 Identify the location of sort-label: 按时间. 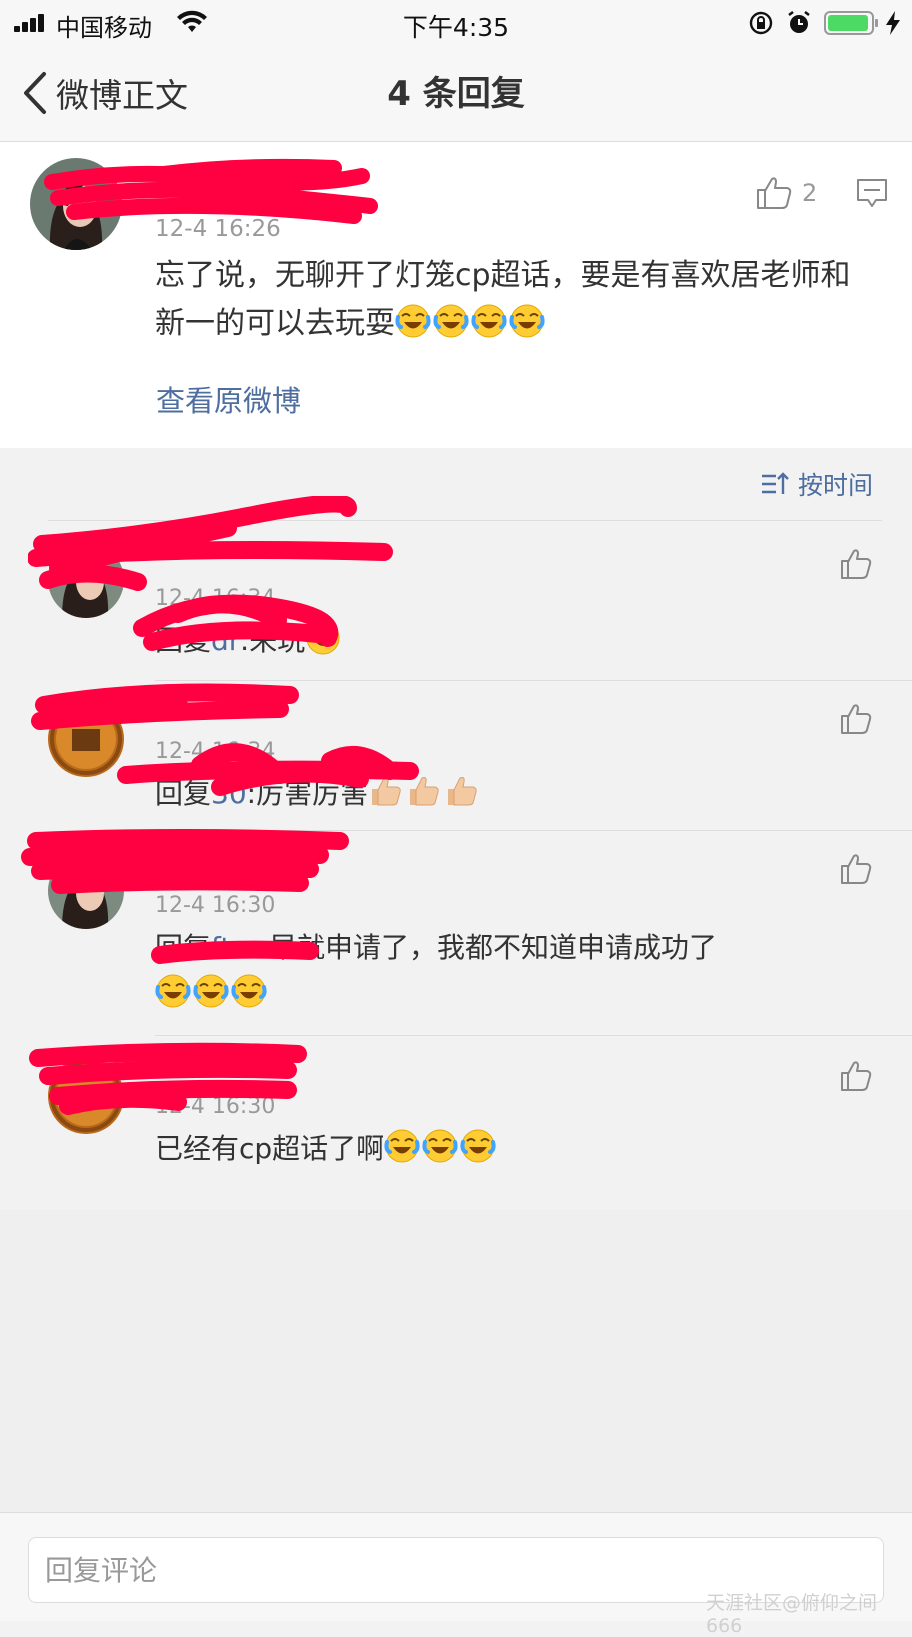
(836, 485).